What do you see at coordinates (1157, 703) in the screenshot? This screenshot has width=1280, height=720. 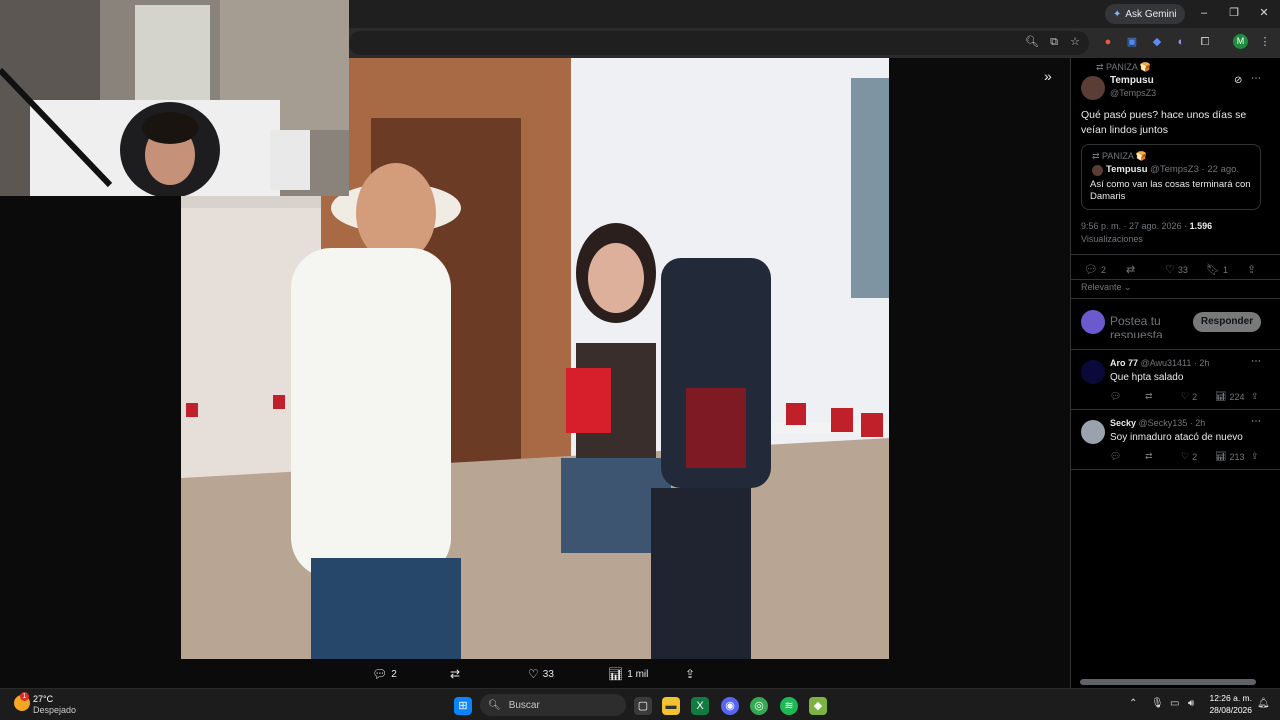 I see `microphone-icon: 🎙︎` at bounding box center [1157, 703].